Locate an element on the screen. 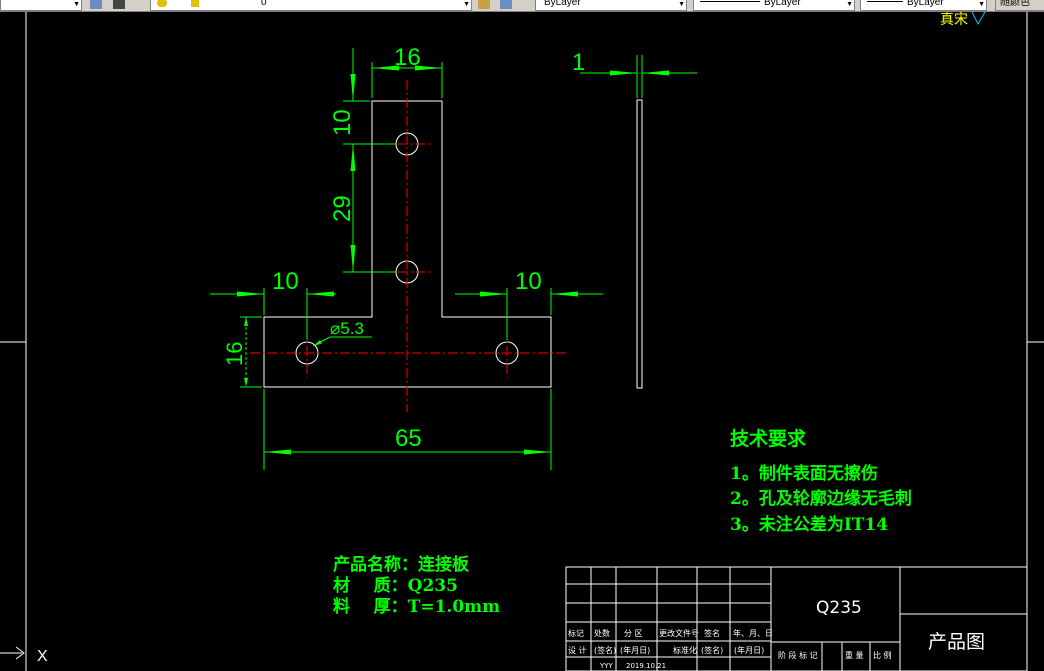 This screenshot has height=671, width=1044. dim-top-width: 16 is located at coordinates (407, 57).